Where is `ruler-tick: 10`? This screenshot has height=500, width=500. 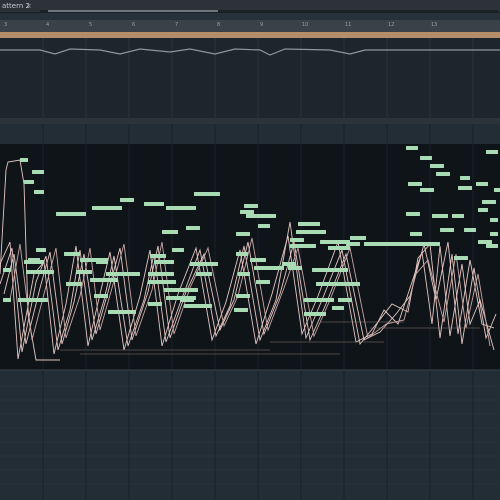
ruler-tick: 10 is located at coordinates (305, 25).